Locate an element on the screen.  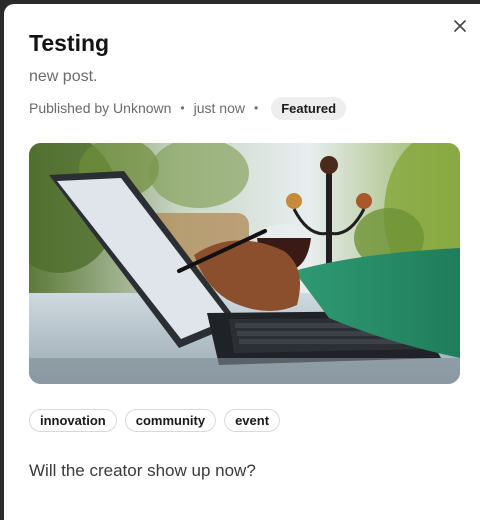
tag-list: innovation community event is located at coordinates (155, 420).